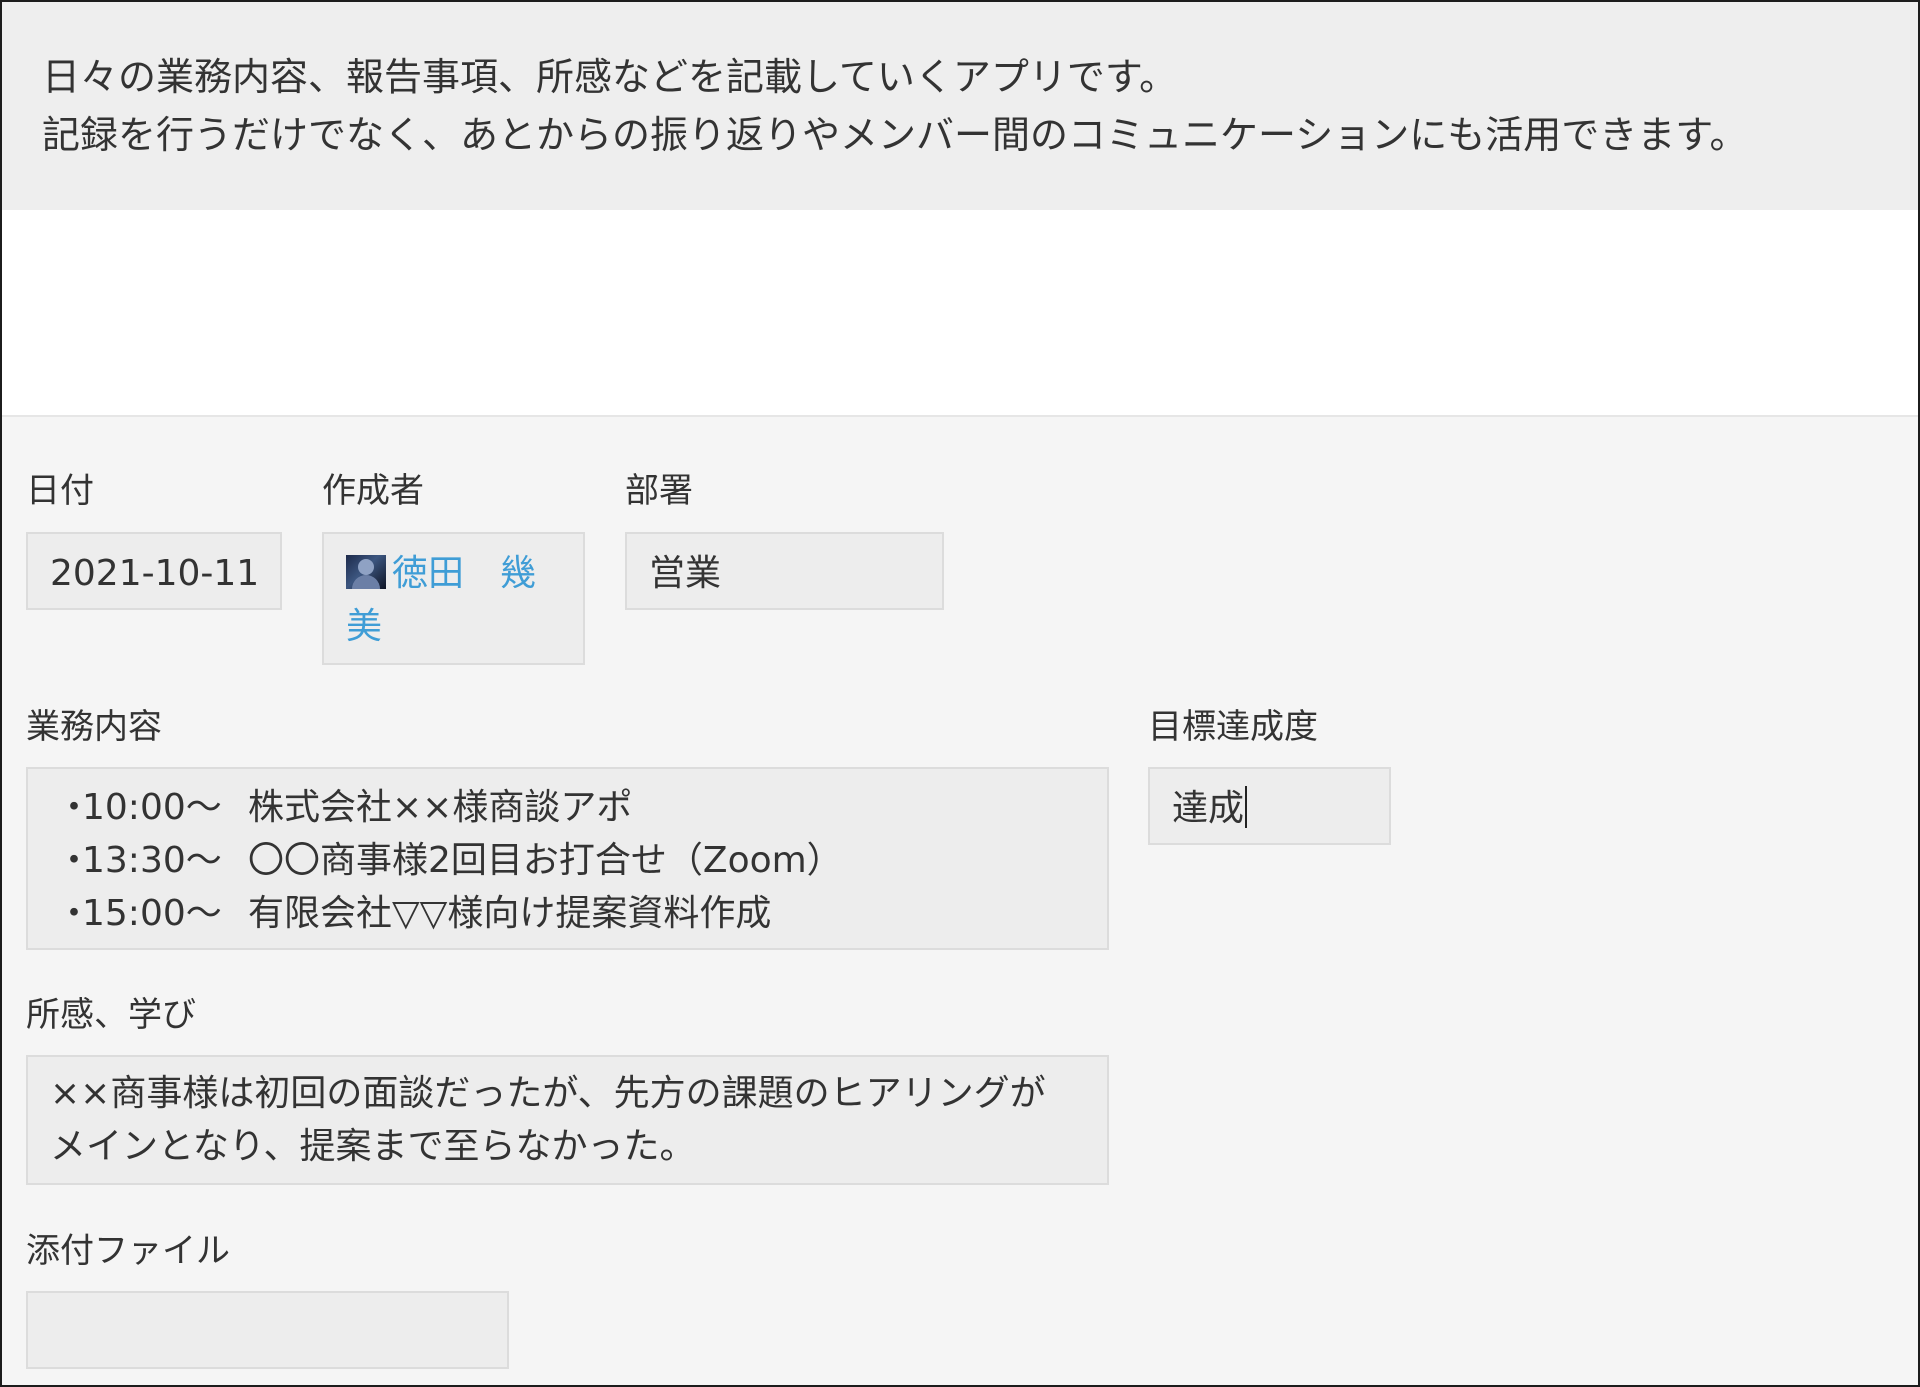 The height and width of the screenshot is (1387, 1920). What do you see at coordinates (440, 807) in the screenshot?
I see `work-text: 株式会社××様商談アポ` at bounding box center [440, 807].